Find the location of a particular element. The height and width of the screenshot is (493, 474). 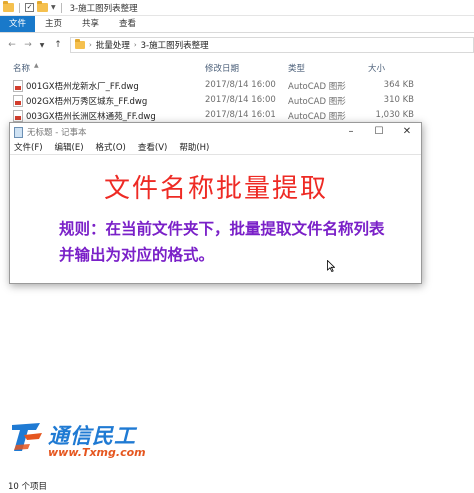

navigation-bar: ← → ▼ ↑ › 批量处理 › 3-施工图列表整理 is located at coordinates (237, 45).